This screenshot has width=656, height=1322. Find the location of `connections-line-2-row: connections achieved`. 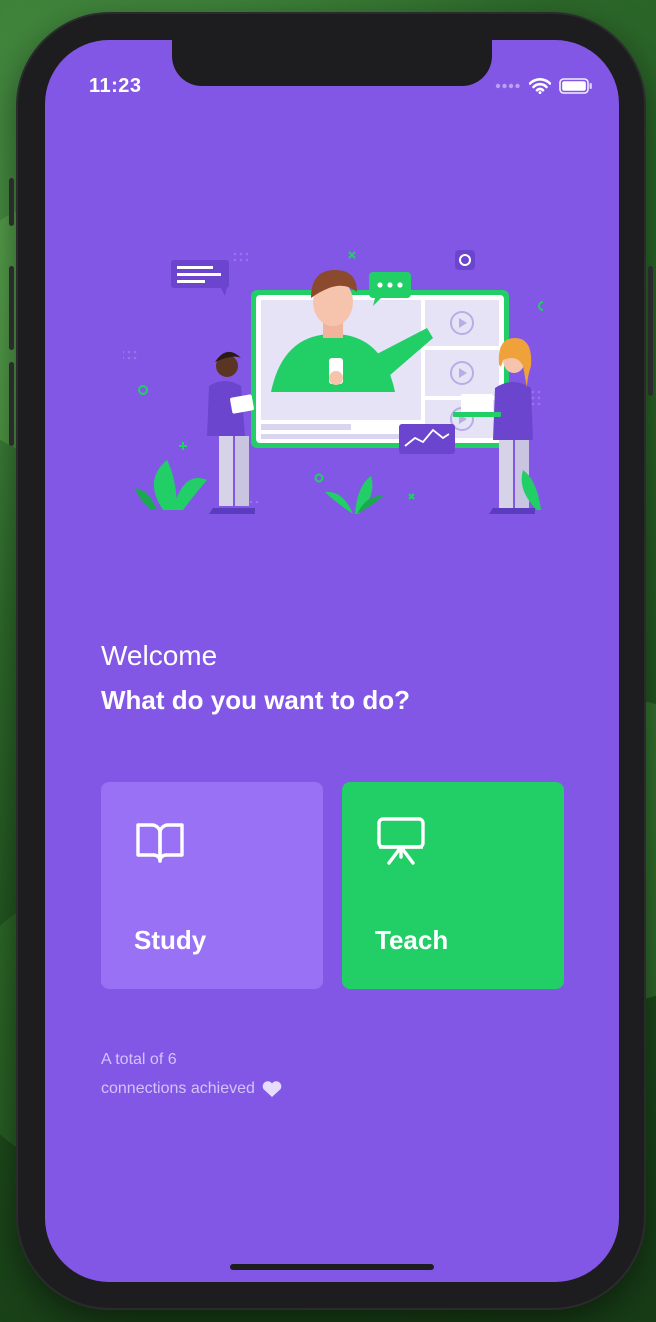

connections-line-2-row: connections achieved is located at coordinates (192, 1088).